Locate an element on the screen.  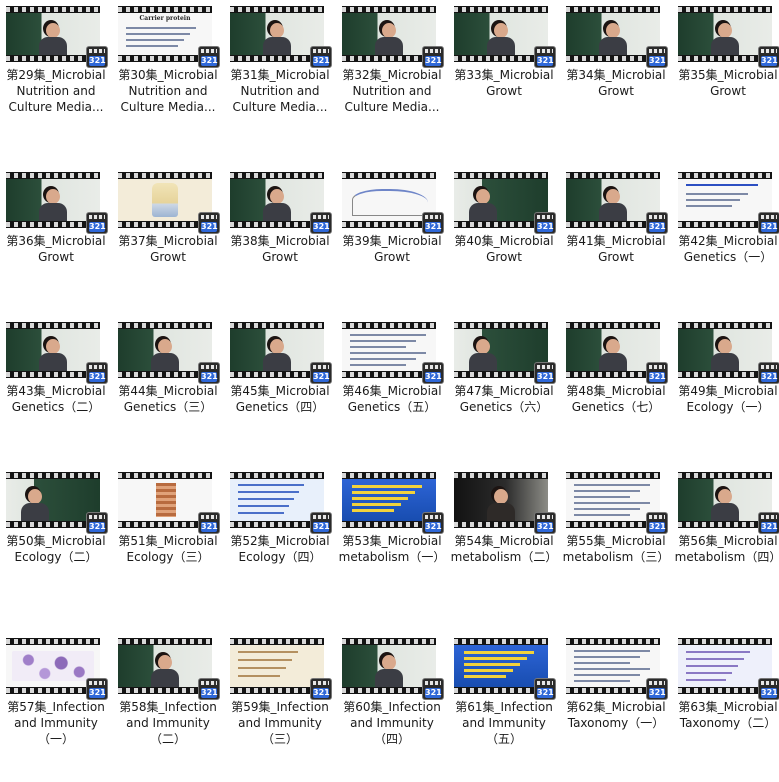
video-file-item: 321 第47集_Microbial Genetics（六） is located at coordinates (504, 391).